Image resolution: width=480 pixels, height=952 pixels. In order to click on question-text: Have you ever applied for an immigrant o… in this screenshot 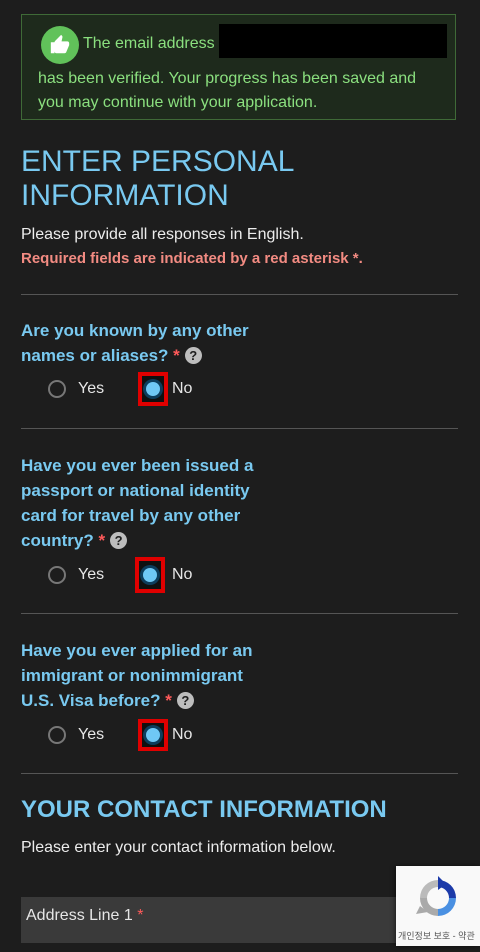, I will do `click(137, 675)`.